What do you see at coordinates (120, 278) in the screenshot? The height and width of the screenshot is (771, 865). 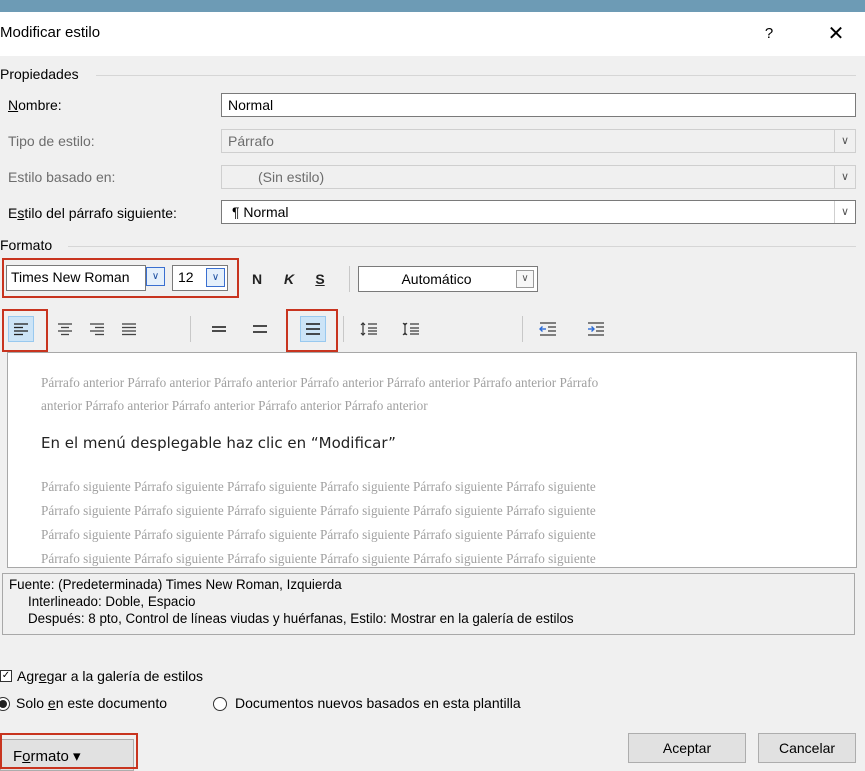 I see `highlight-font-controls` at bounding box center [120, 278].